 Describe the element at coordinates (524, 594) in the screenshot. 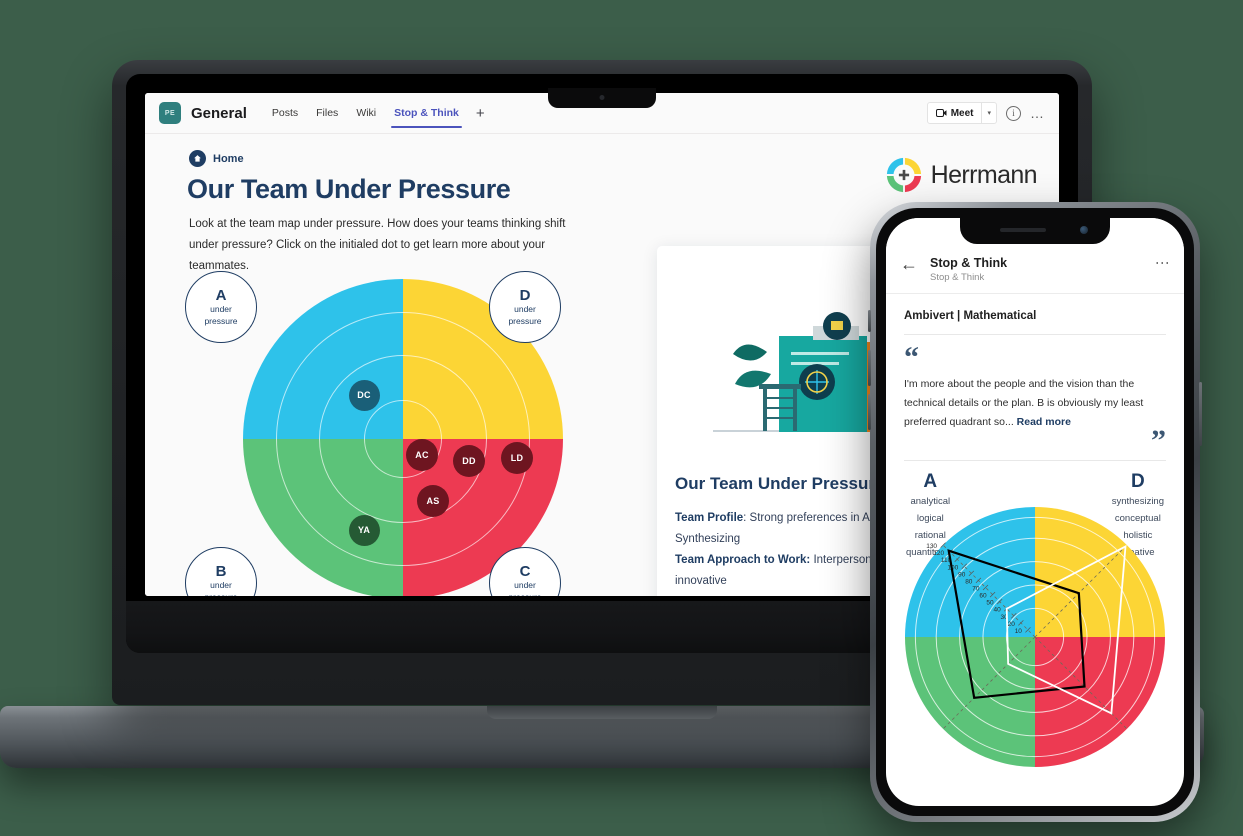

I see `quadrant-c-sub2: pressure` at that location.